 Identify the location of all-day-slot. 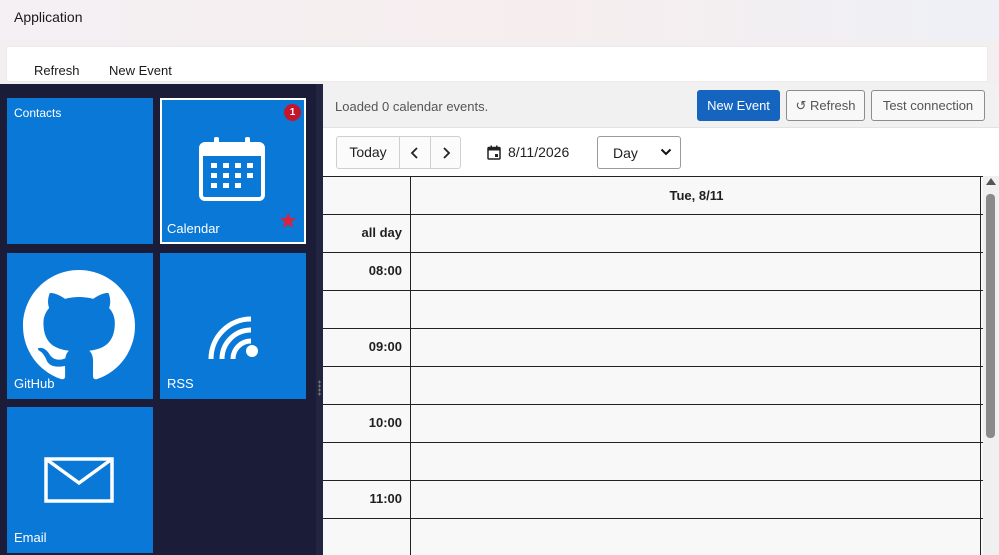
(696, 233).